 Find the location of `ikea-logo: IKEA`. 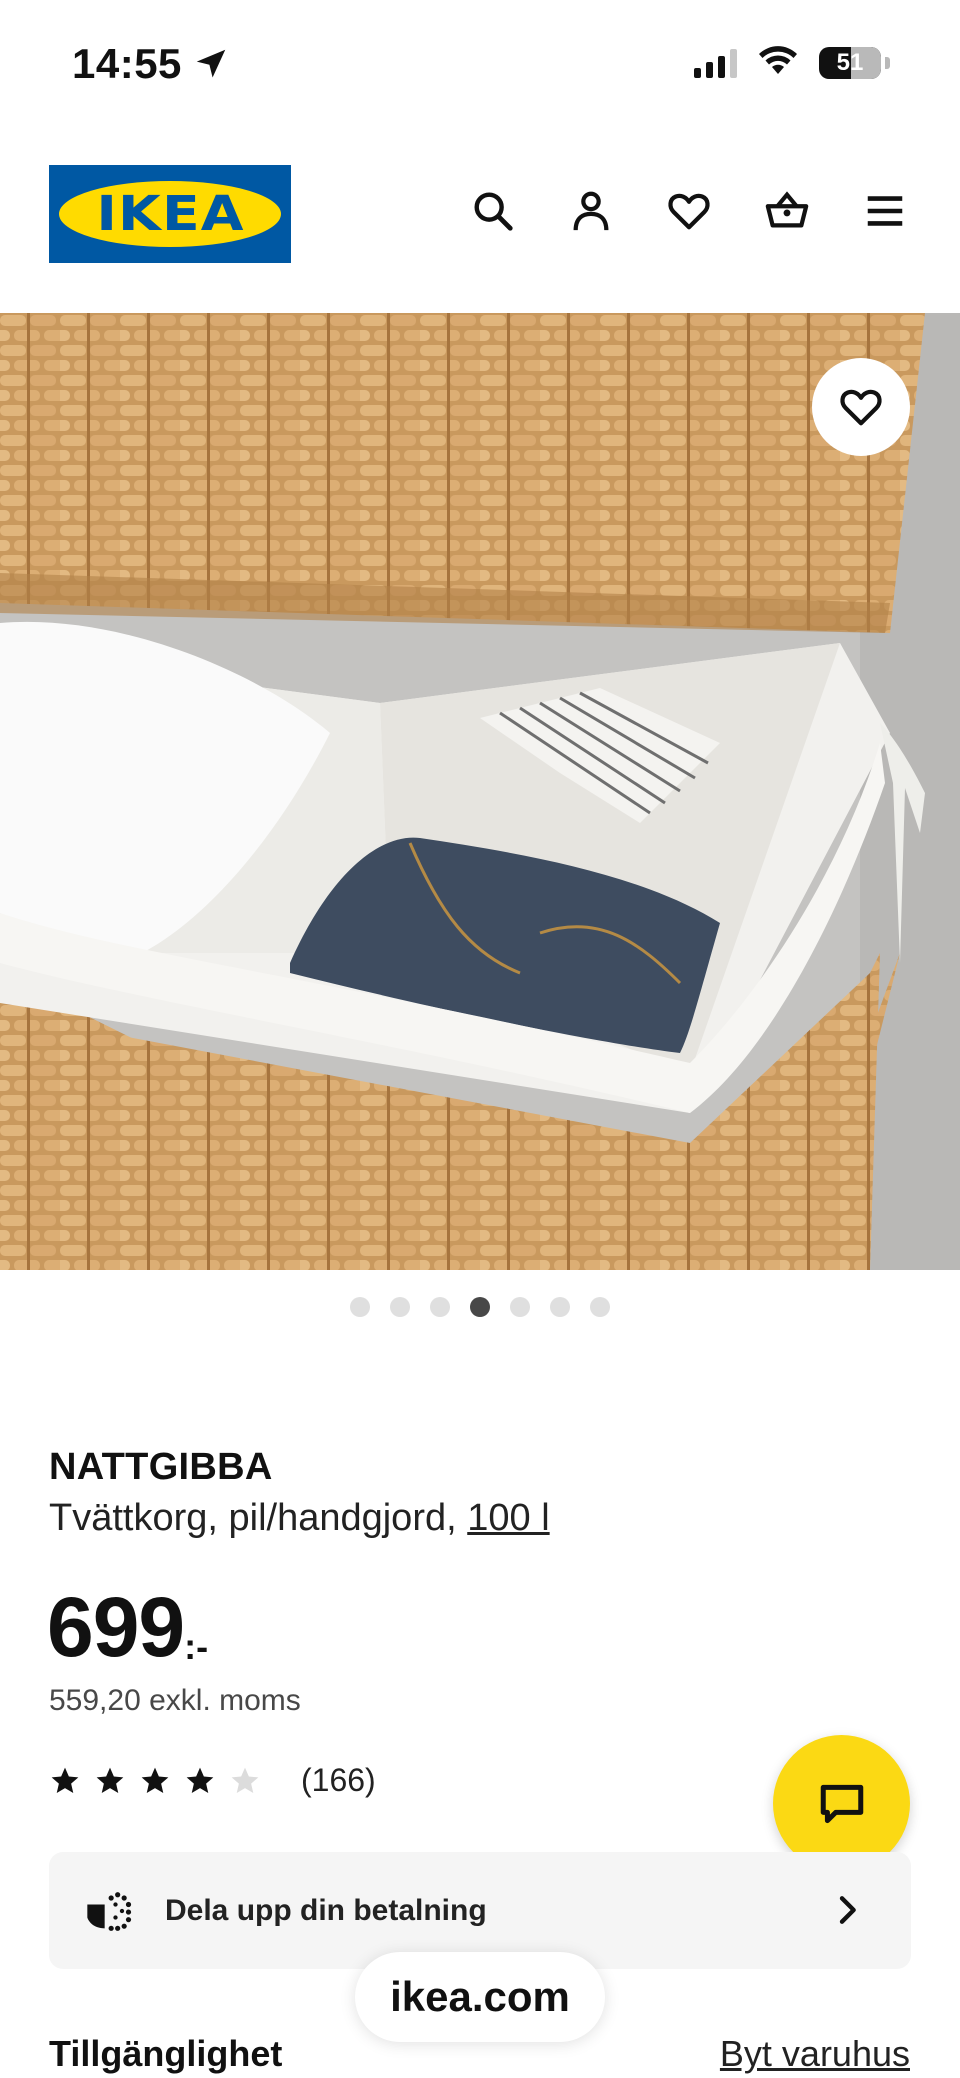

ikea-logo: IKEA is located at coordinates (170, 214).